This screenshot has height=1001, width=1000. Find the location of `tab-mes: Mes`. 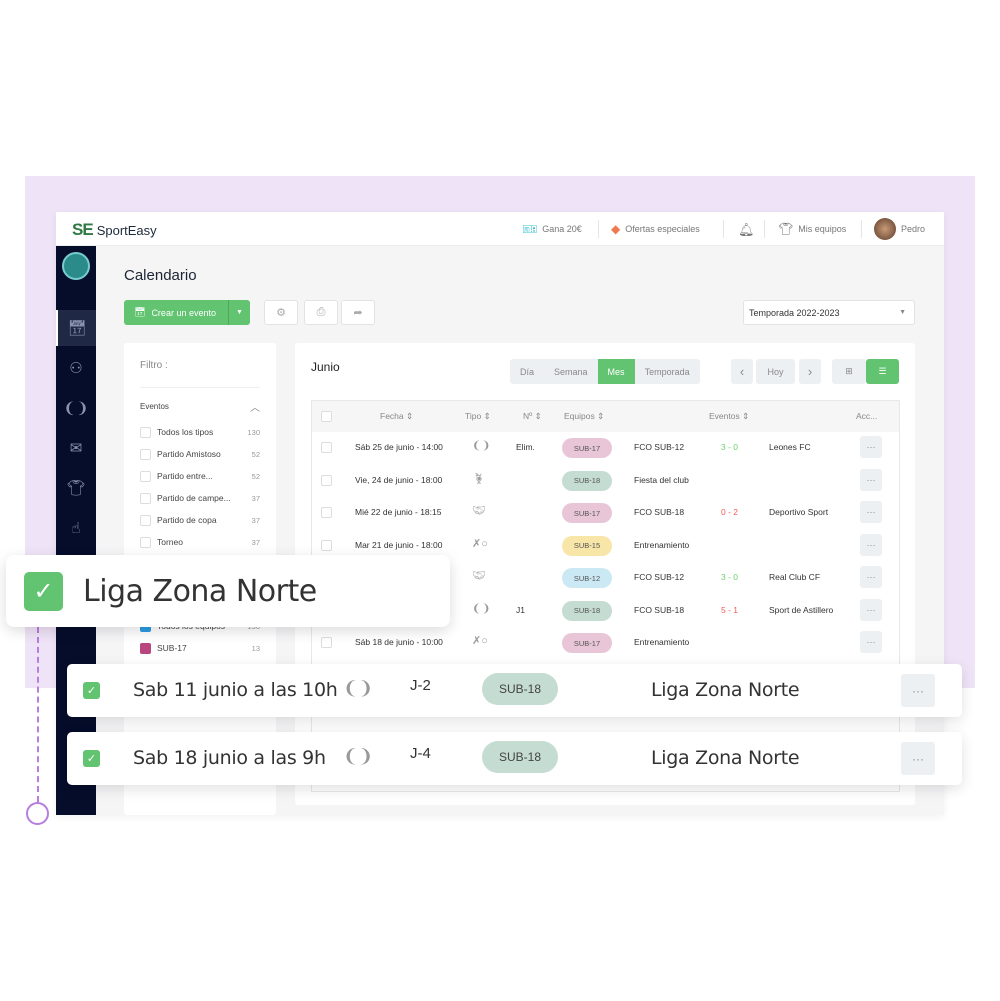

tab-mes: Mes is located at coordinates (616, 371).